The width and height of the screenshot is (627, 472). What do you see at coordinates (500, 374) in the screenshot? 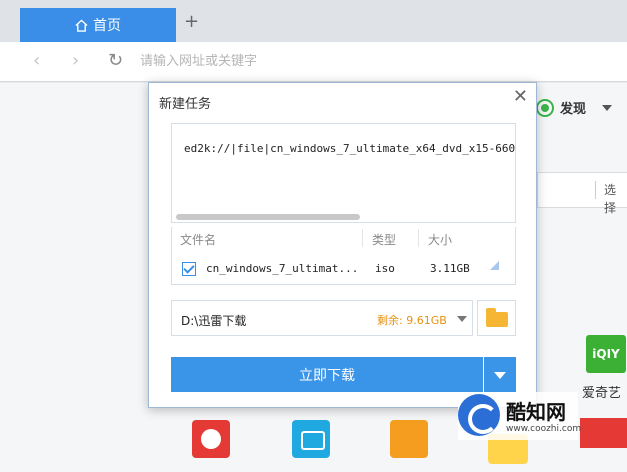
I see `download-options-button` at bounding box center [500, 374].